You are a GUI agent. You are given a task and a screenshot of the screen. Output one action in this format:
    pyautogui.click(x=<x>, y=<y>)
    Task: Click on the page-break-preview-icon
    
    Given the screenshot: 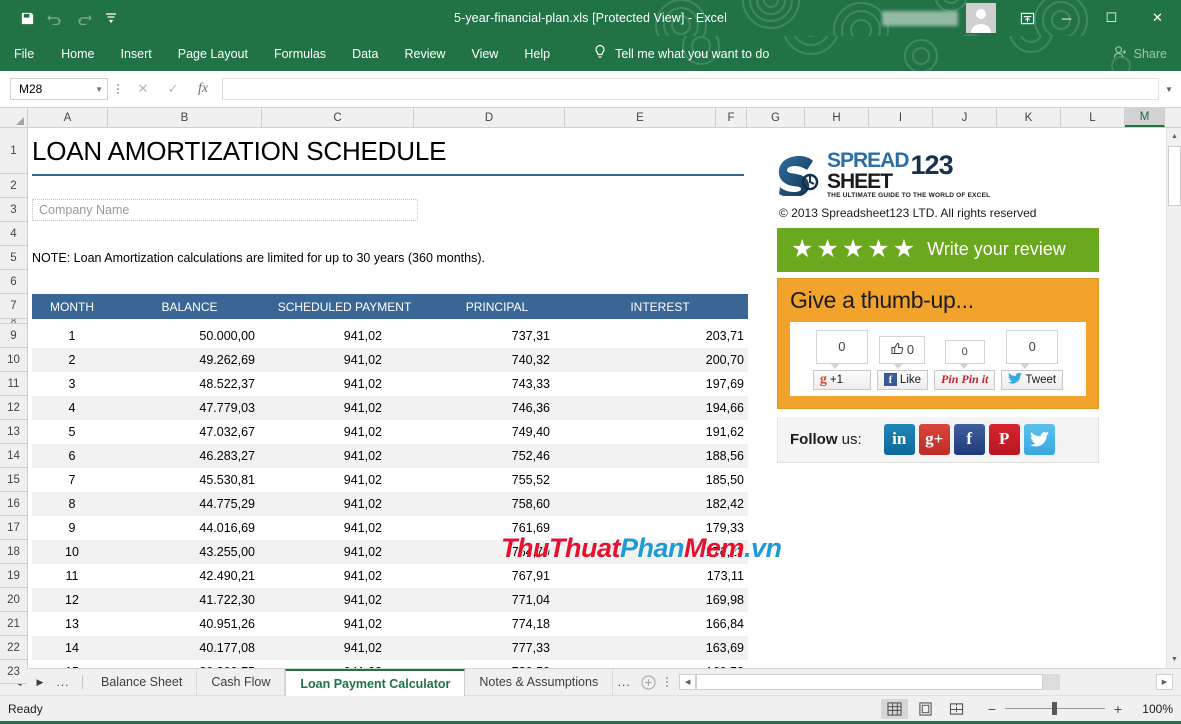 What is the action you would take?
    pyautogui.click(x=956, y=709)
    